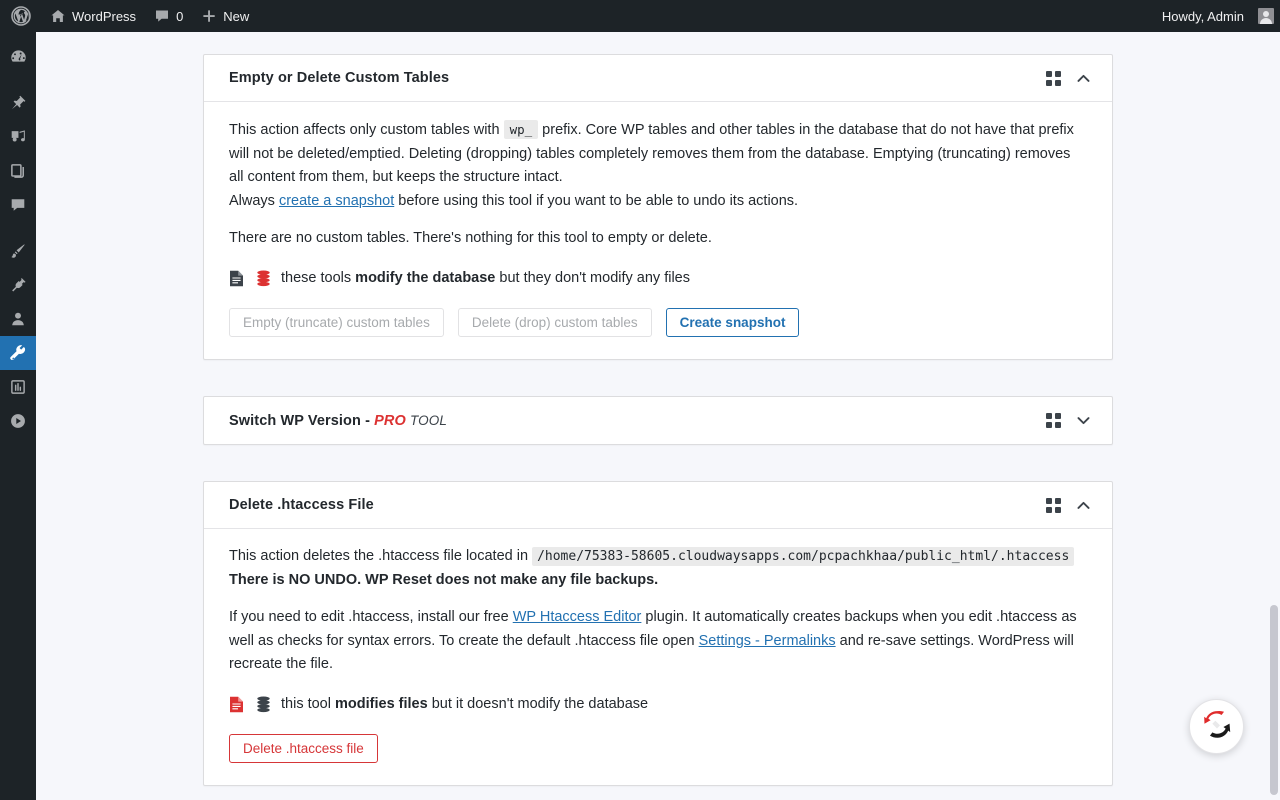 Image resolution: width=1280 pixels, height=800 pixels. I want to click on sidebar-item-posts, so click(18, 103).